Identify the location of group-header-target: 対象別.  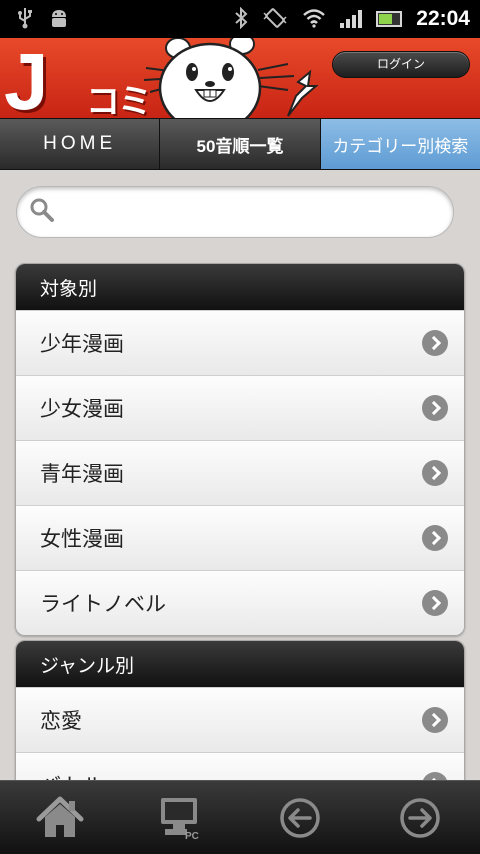
(240, 287).